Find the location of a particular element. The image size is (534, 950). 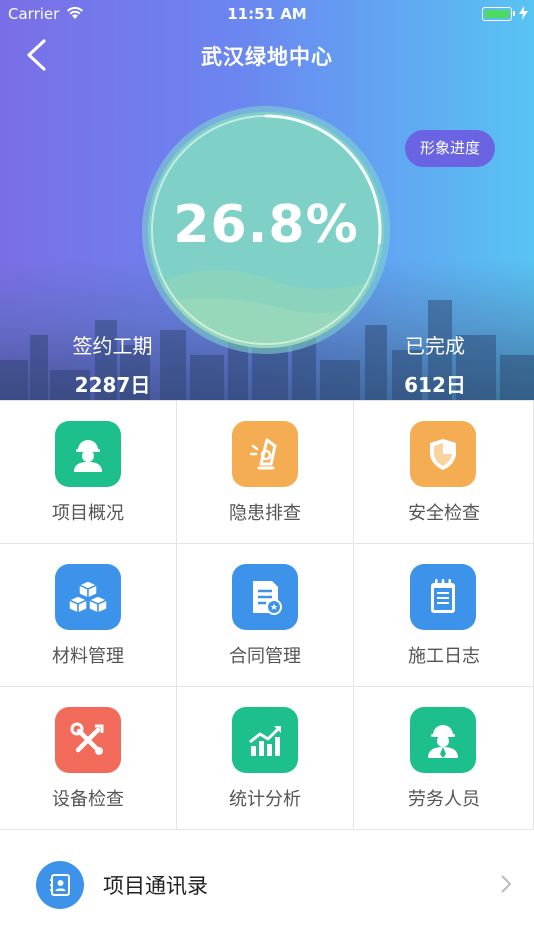

laborer-icon is located at coordinates (443, 740).